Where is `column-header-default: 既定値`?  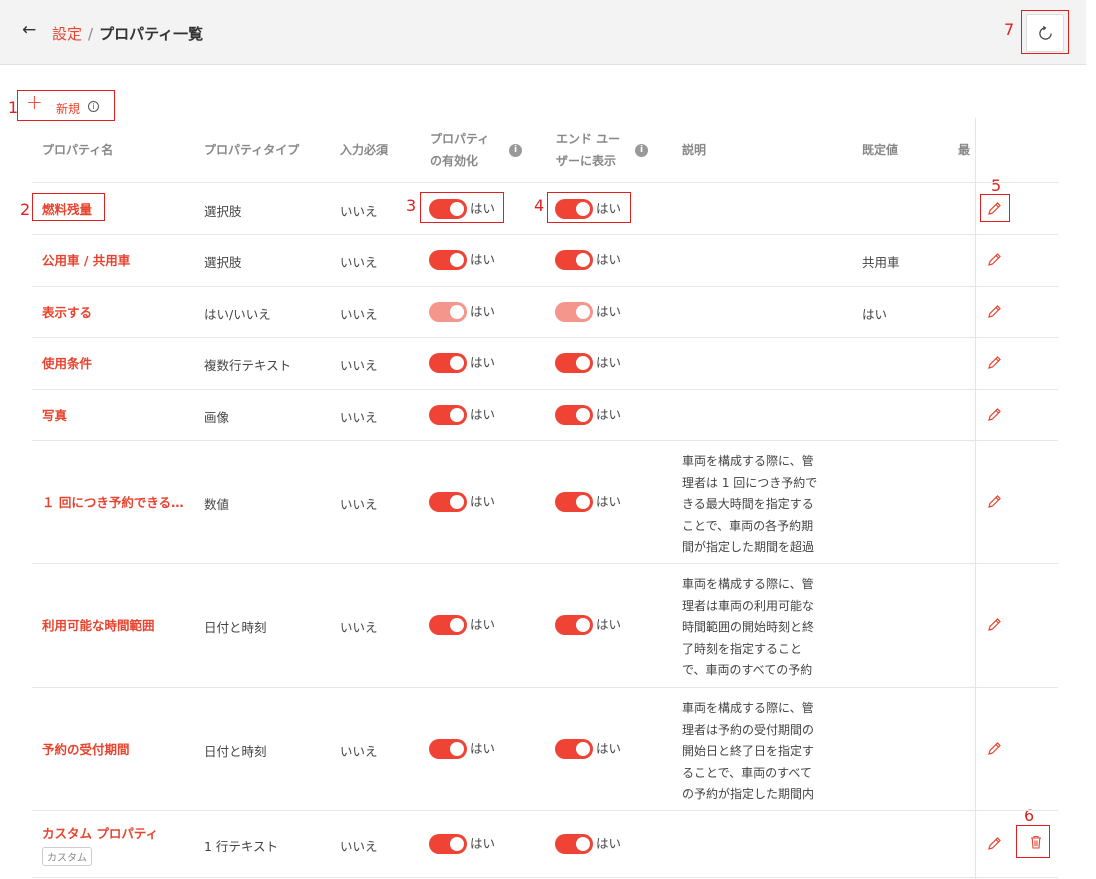 column-header-default: 既定値 is located at coordinates (880, 150).